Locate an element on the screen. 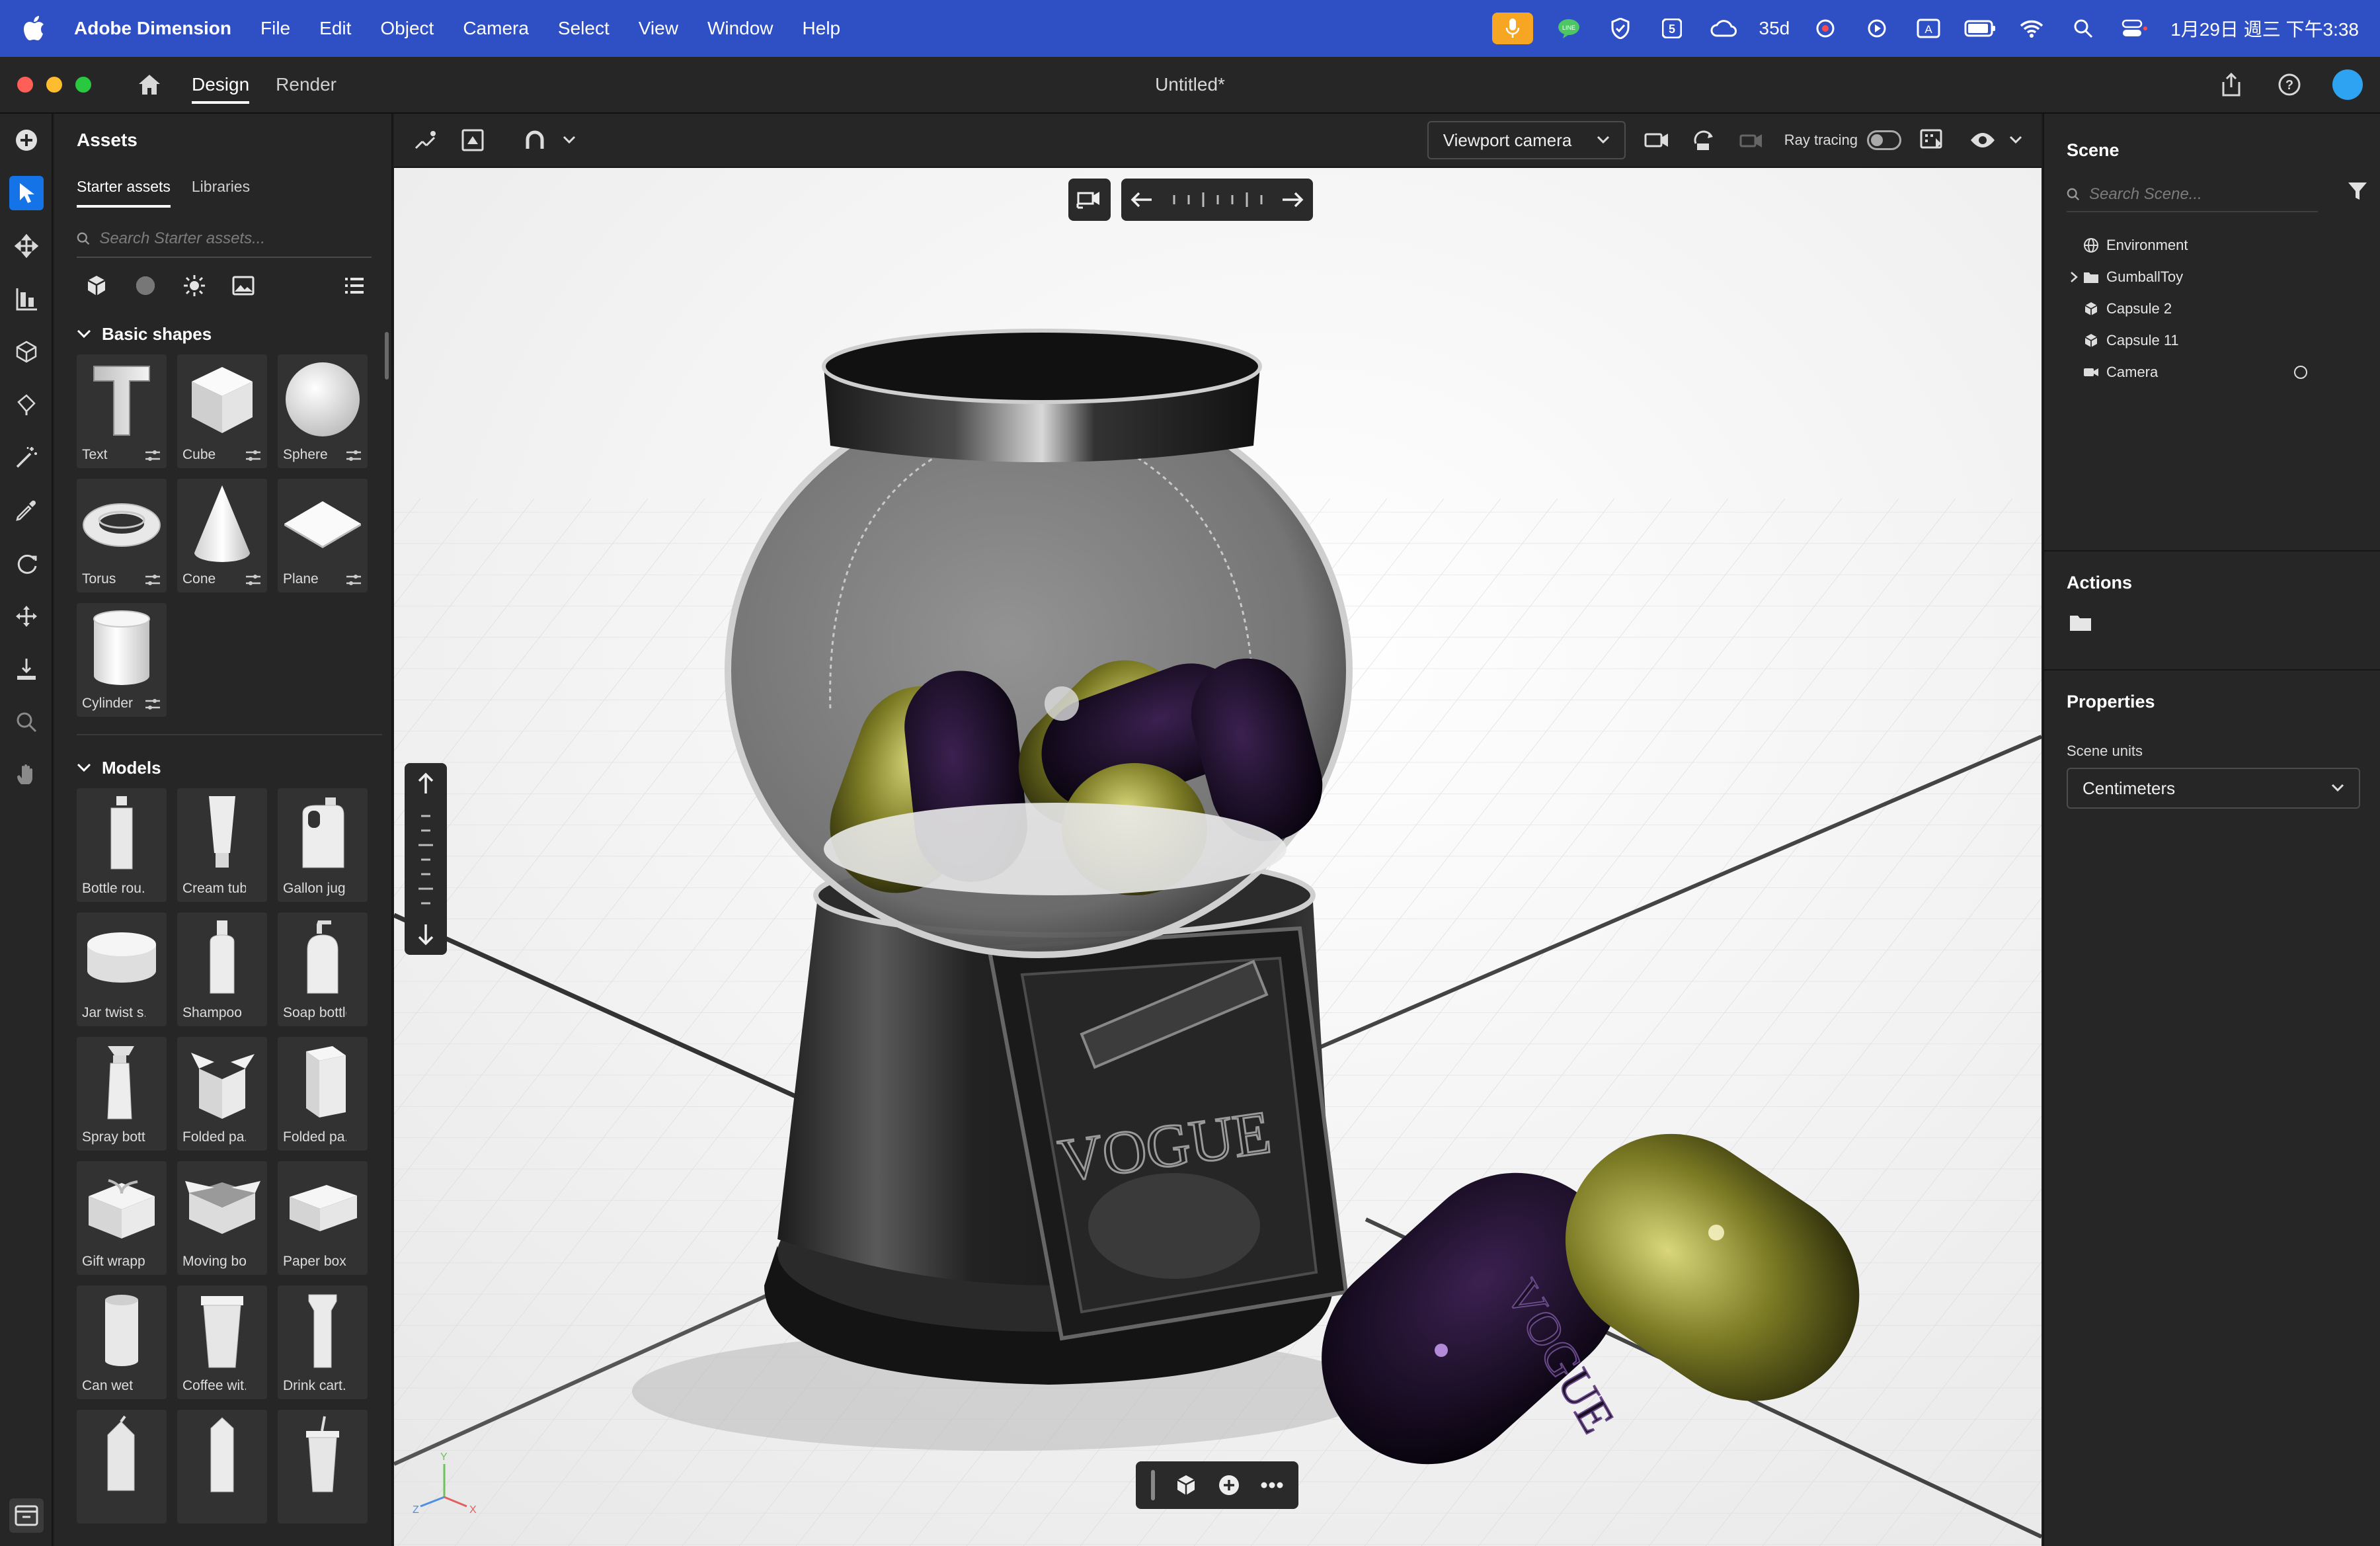 The height and width of the screenshot is (1546, 2380). tab-libraries: Libraries is located at coordinates (221, 187).